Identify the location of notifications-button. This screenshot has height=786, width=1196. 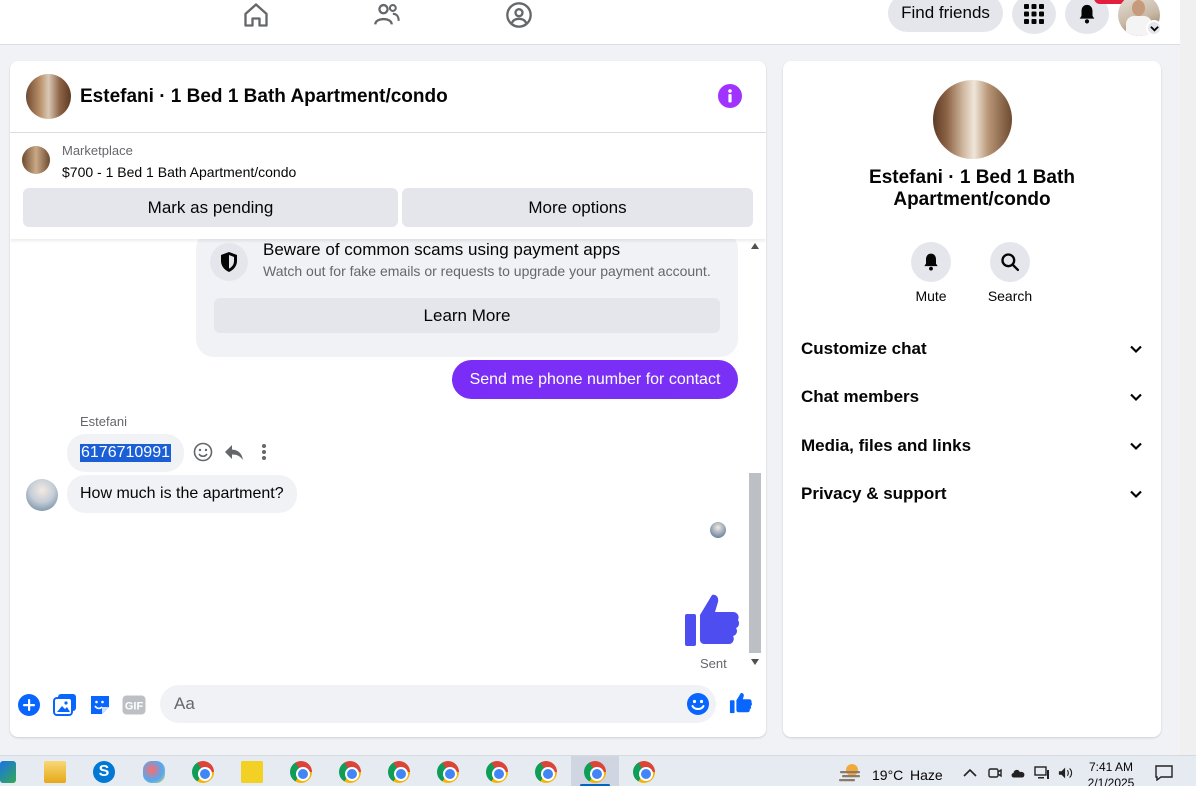
(1087, 17).